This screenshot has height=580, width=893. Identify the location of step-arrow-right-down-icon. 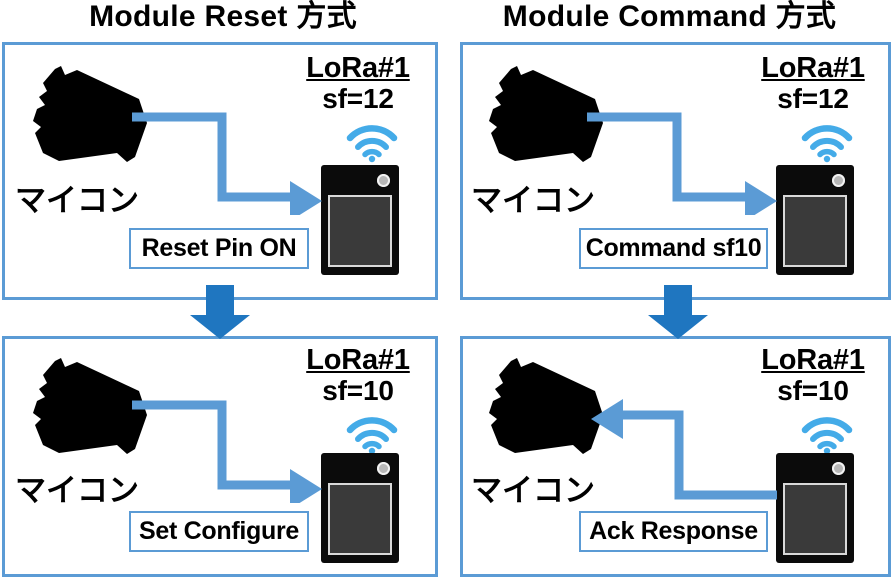
(678, 312).